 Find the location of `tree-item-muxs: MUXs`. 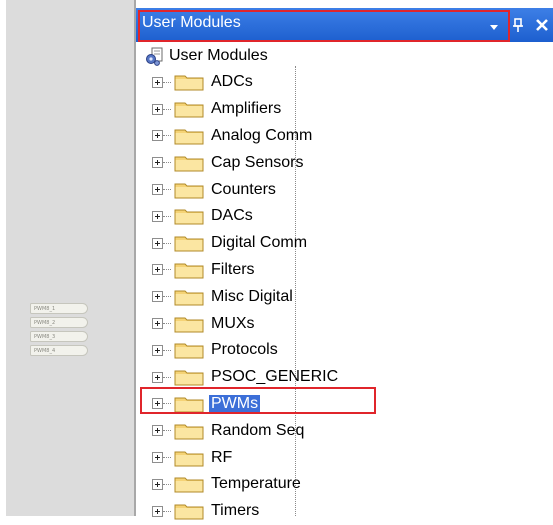

tree-item-muxs: MUXs is located at coordinates (245, 323).